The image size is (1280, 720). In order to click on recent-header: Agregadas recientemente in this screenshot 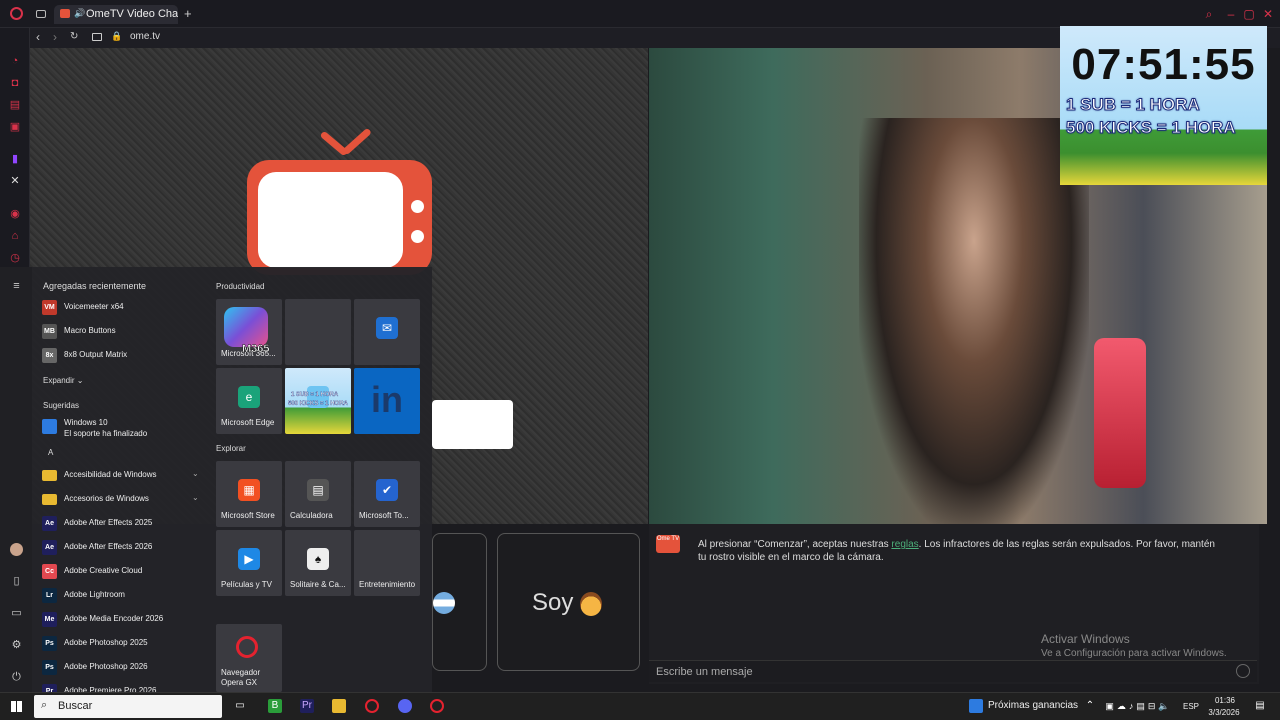, I will do `click(95, 286)`.